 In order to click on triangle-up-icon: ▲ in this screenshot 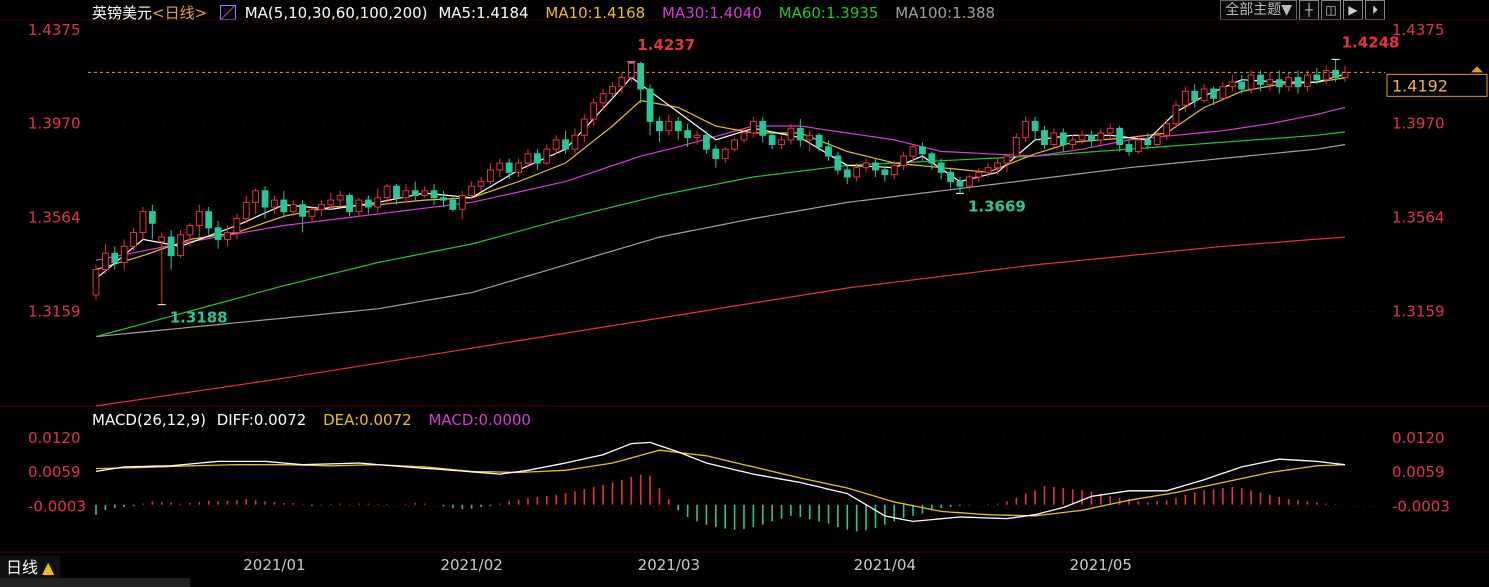, I will do `click(48, 567)`.